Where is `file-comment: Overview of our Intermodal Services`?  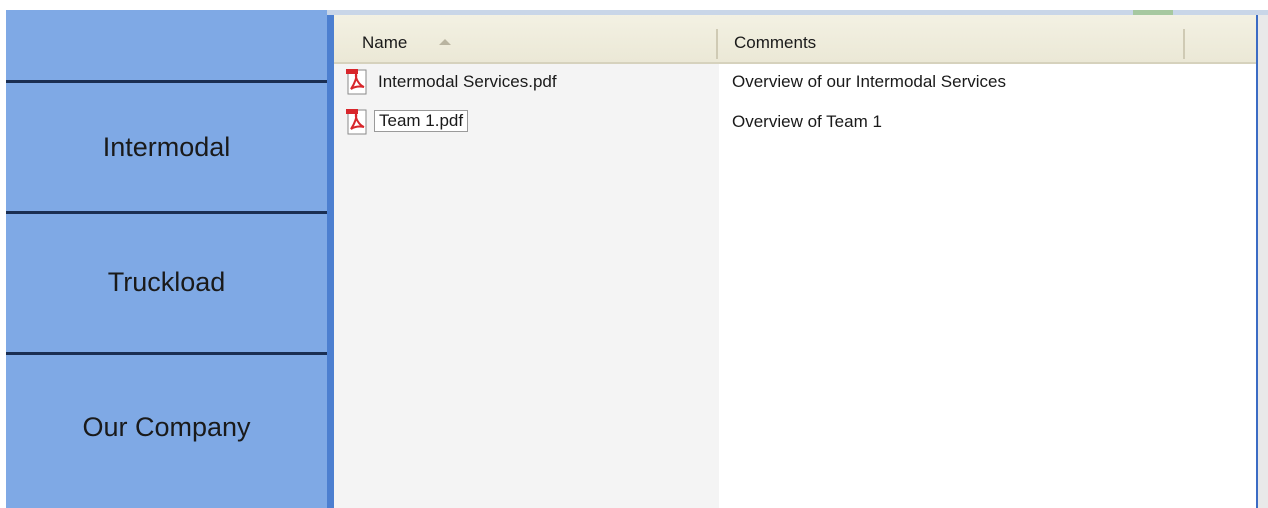 file-comment: Overview of our Intermodal Services is located at coordinates (869, 81).